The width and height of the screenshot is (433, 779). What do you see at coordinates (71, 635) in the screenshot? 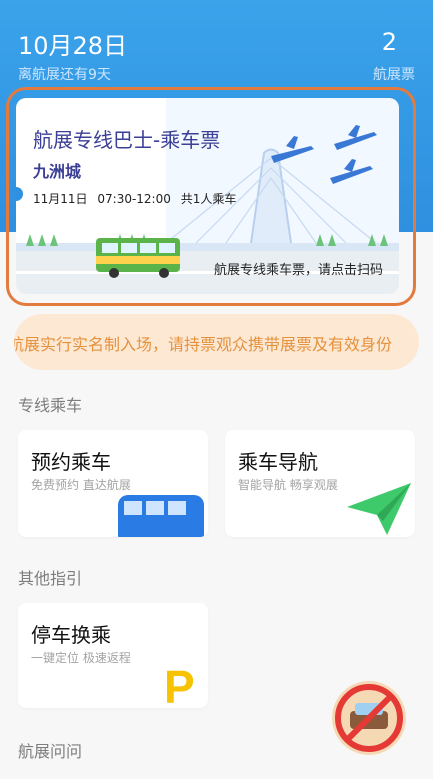
I see `card-parking-title: 停车换乘` at bounding box center [71, 635].